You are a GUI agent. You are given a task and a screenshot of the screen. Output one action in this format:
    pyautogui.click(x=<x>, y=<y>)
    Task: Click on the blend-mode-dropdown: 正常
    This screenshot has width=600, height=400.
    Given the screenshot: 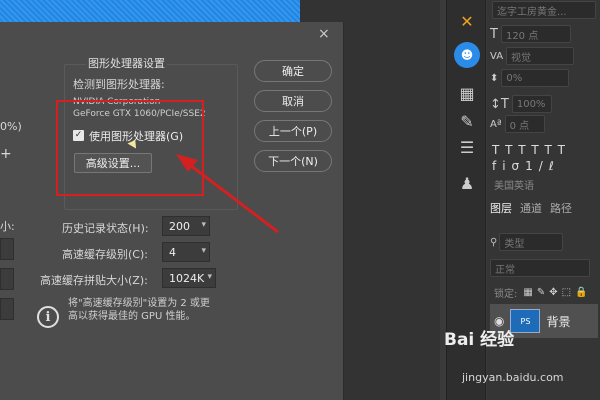 What is the action you would take?
    pyautogui.click(x=540, y=268)
    